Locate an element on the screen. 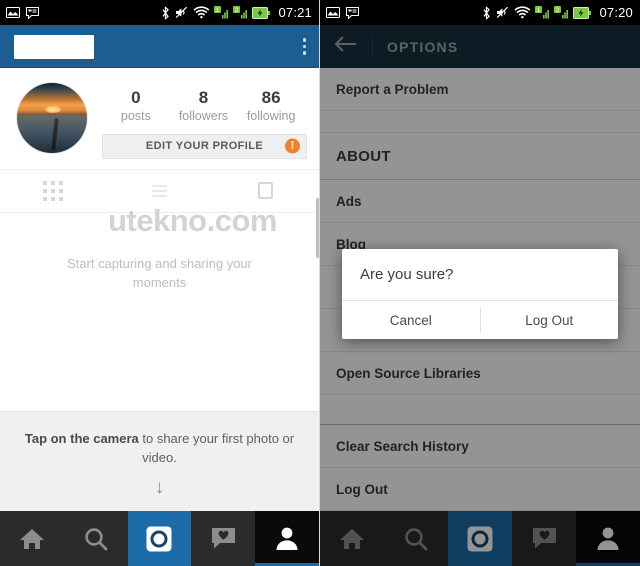  grid-icon is located at coordinates (53, 190).